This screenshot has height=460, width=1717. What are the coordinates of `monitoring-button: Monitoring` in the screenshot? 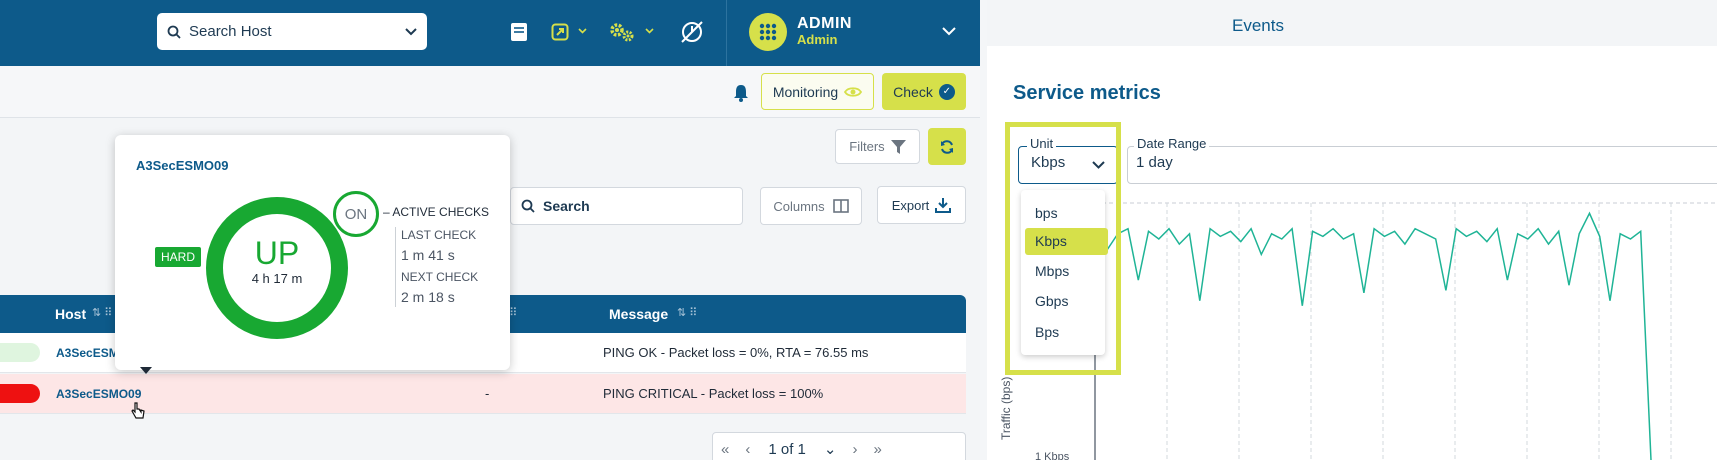 It's located at (817, 91).